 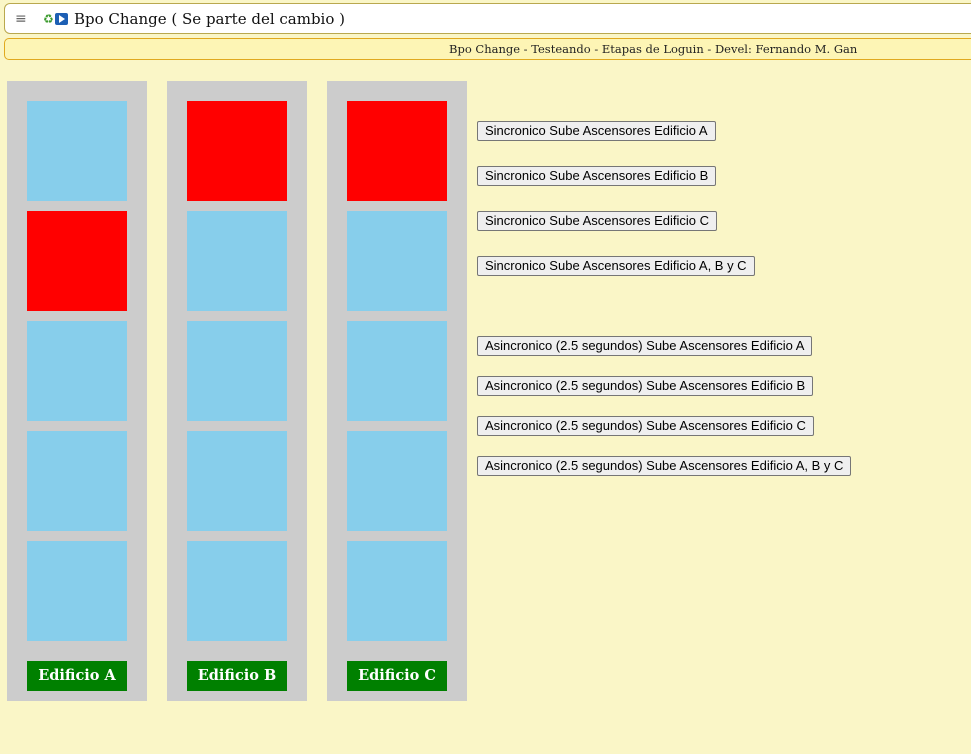 I want to click on building-c-label: Edificio C, so click(x=397, y=676).